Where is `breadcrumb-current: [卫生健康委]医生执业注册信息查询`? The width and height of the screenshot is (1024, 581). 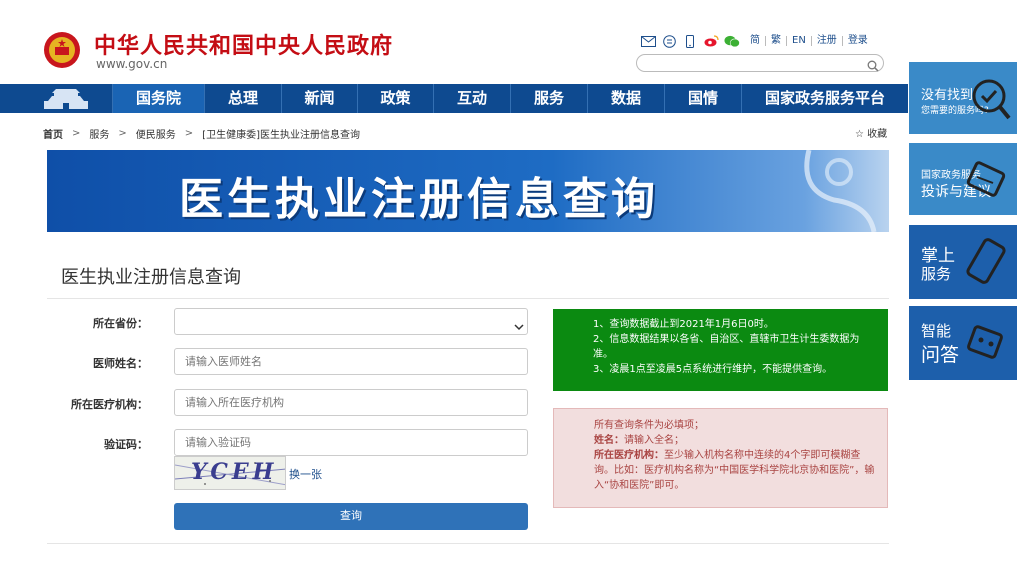 breadcrumb-current: [卫生健康委]医生执业注册信息查询 is located at coordinates (281, 135).